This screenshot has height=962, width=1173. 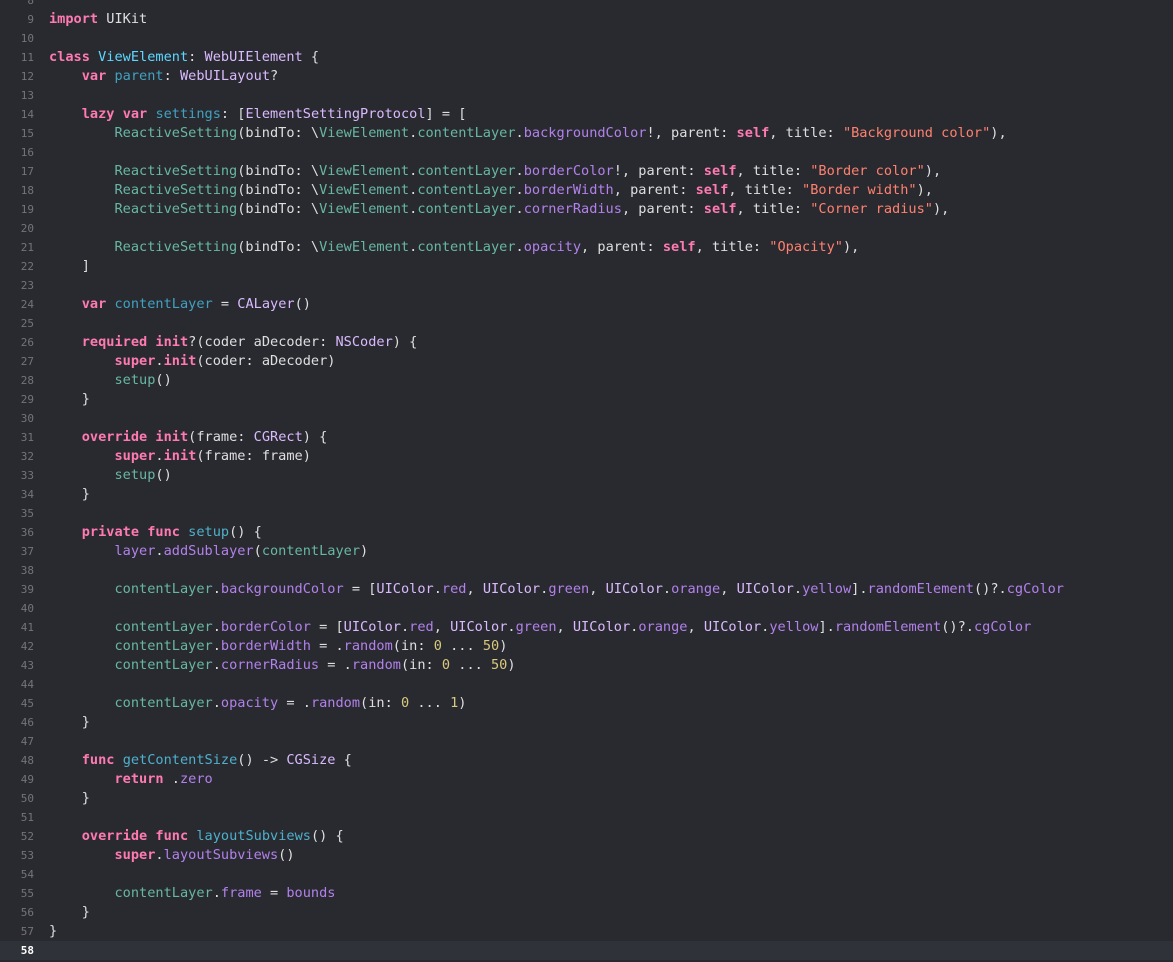 I want to click on code-token: ReactiveSetting, so click(x=176, y=133).